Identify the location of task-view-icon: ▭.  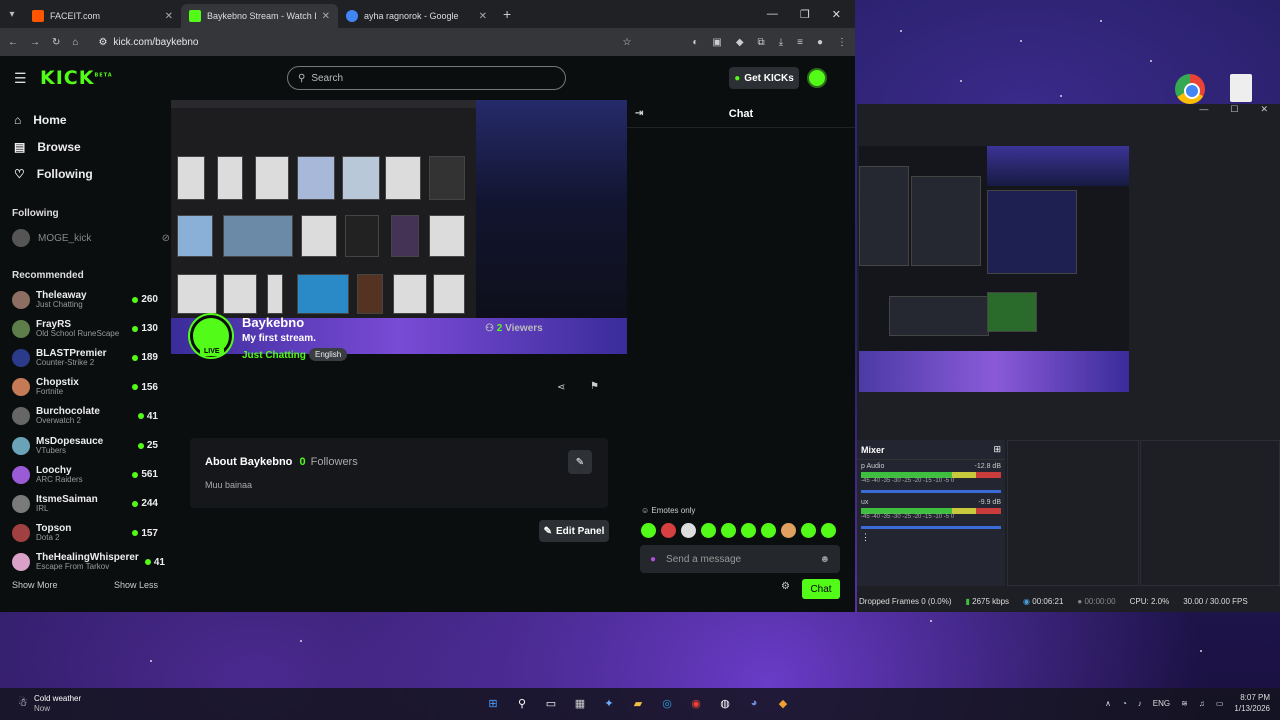
(551, 703).